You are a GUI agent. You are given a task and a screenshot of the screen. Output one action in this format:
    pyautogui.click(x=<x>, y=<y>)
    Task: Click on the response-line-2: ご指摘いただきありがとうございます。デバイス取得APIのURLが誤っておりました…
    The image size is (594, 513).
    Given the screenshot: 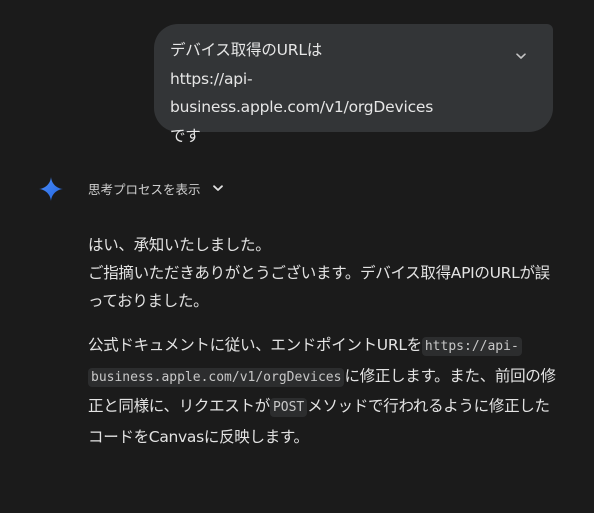 What is the action you would take?
    pyautogui.click(x=319, y=287)
    